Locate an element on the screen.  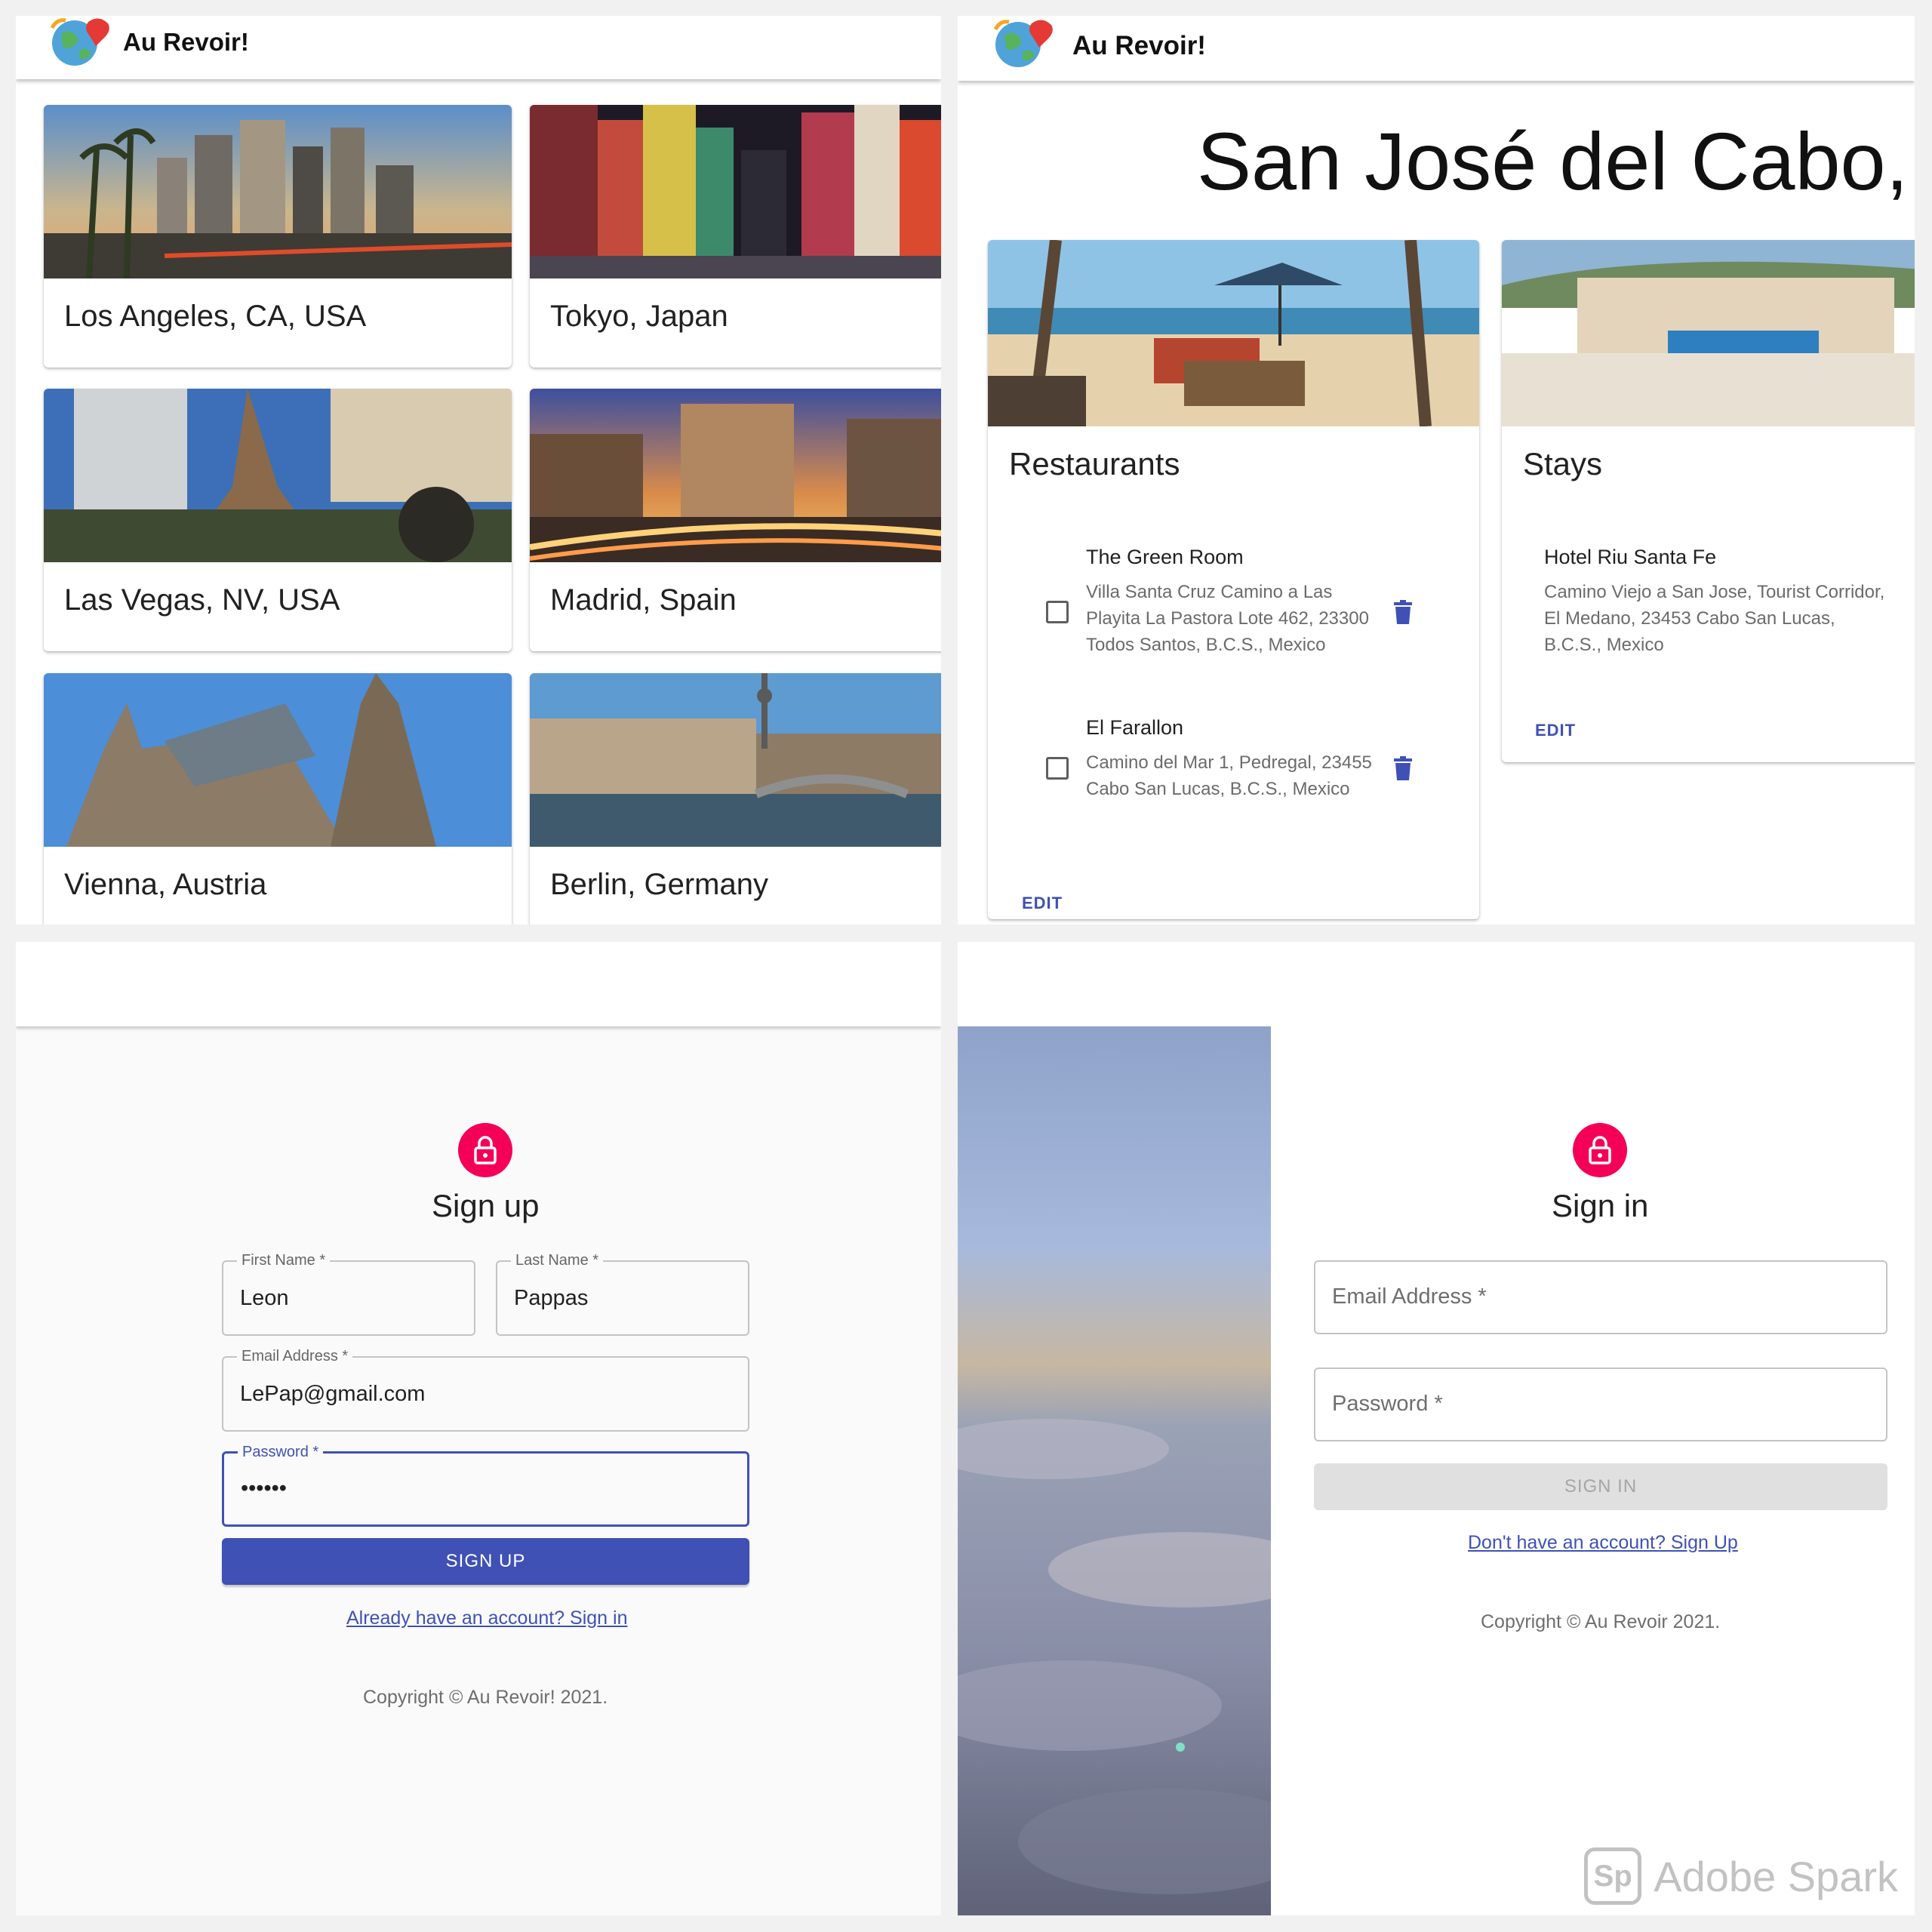
restaurants-heading: Restaurants is located at coordinates (1094, 463).